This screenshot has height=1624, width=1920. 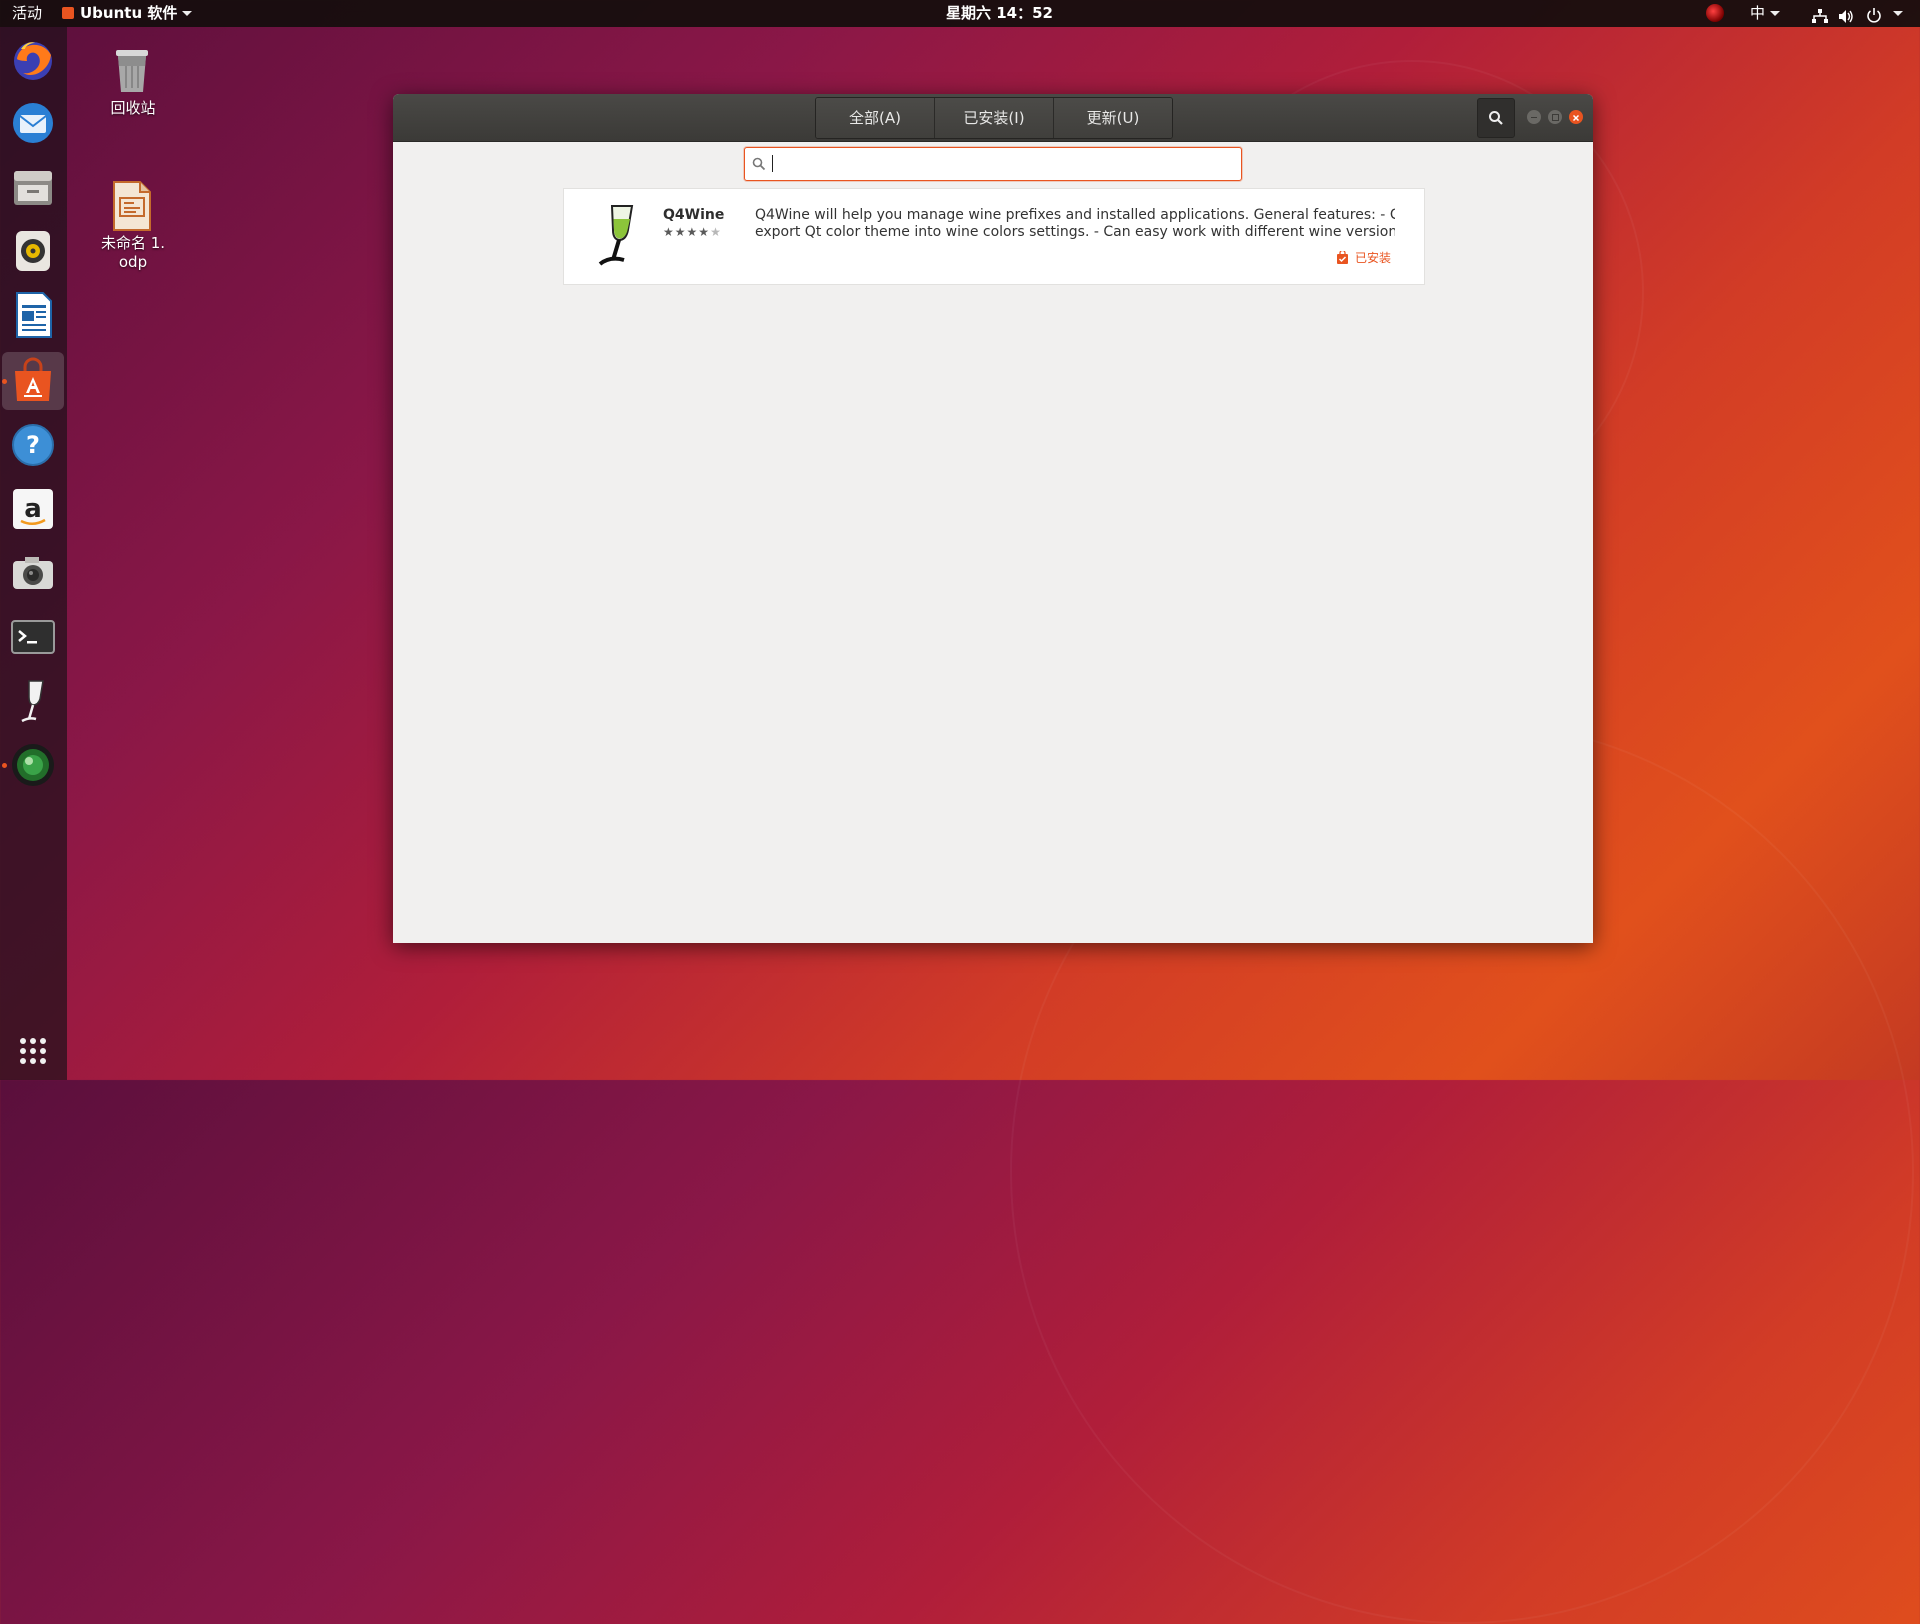 I want to click on rhythmbox-icon, so click(x=33, y=251).